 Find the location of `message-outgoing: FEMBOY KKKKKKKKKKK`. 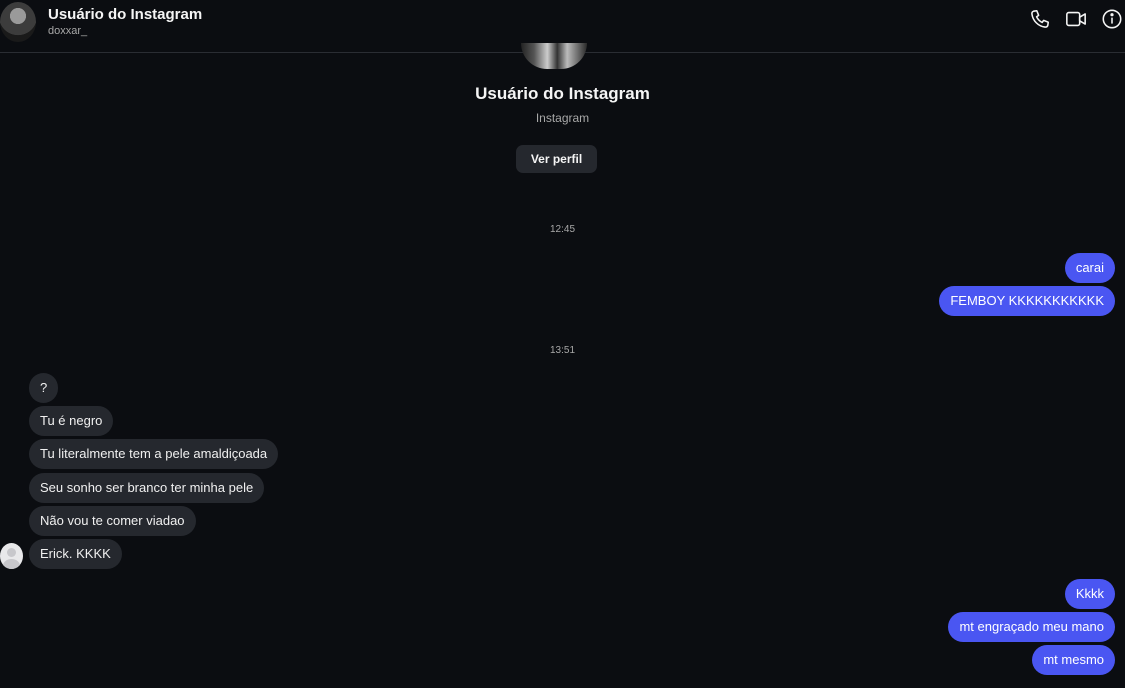

message-outgoing: FEMBOY KKKKKKKKKKK is located at coordinates (1027, 301).